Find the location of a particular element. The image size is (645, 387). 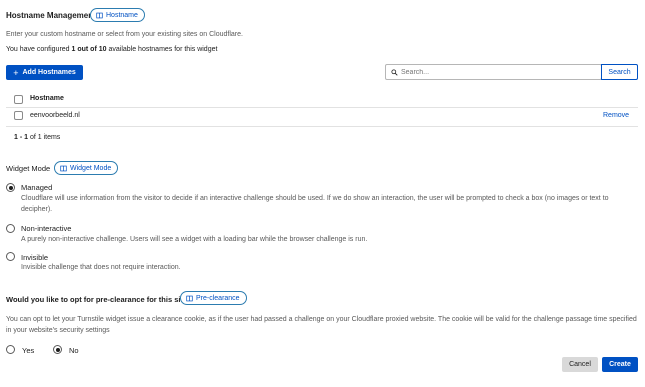

usage-count: 1 out of 10 is located at coordinates (89, 49).